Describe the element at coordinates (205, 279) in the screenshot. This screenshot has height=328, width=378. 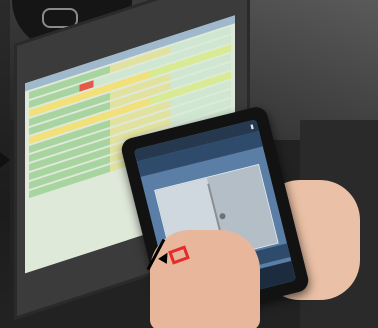
I see `left-hand` at that location.